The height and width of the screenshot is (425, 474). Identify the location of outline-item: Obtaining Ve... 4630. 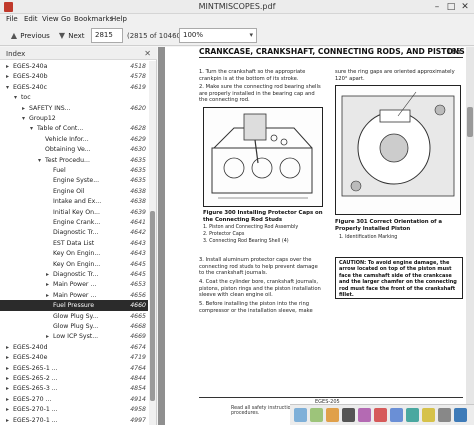
(74, 149).